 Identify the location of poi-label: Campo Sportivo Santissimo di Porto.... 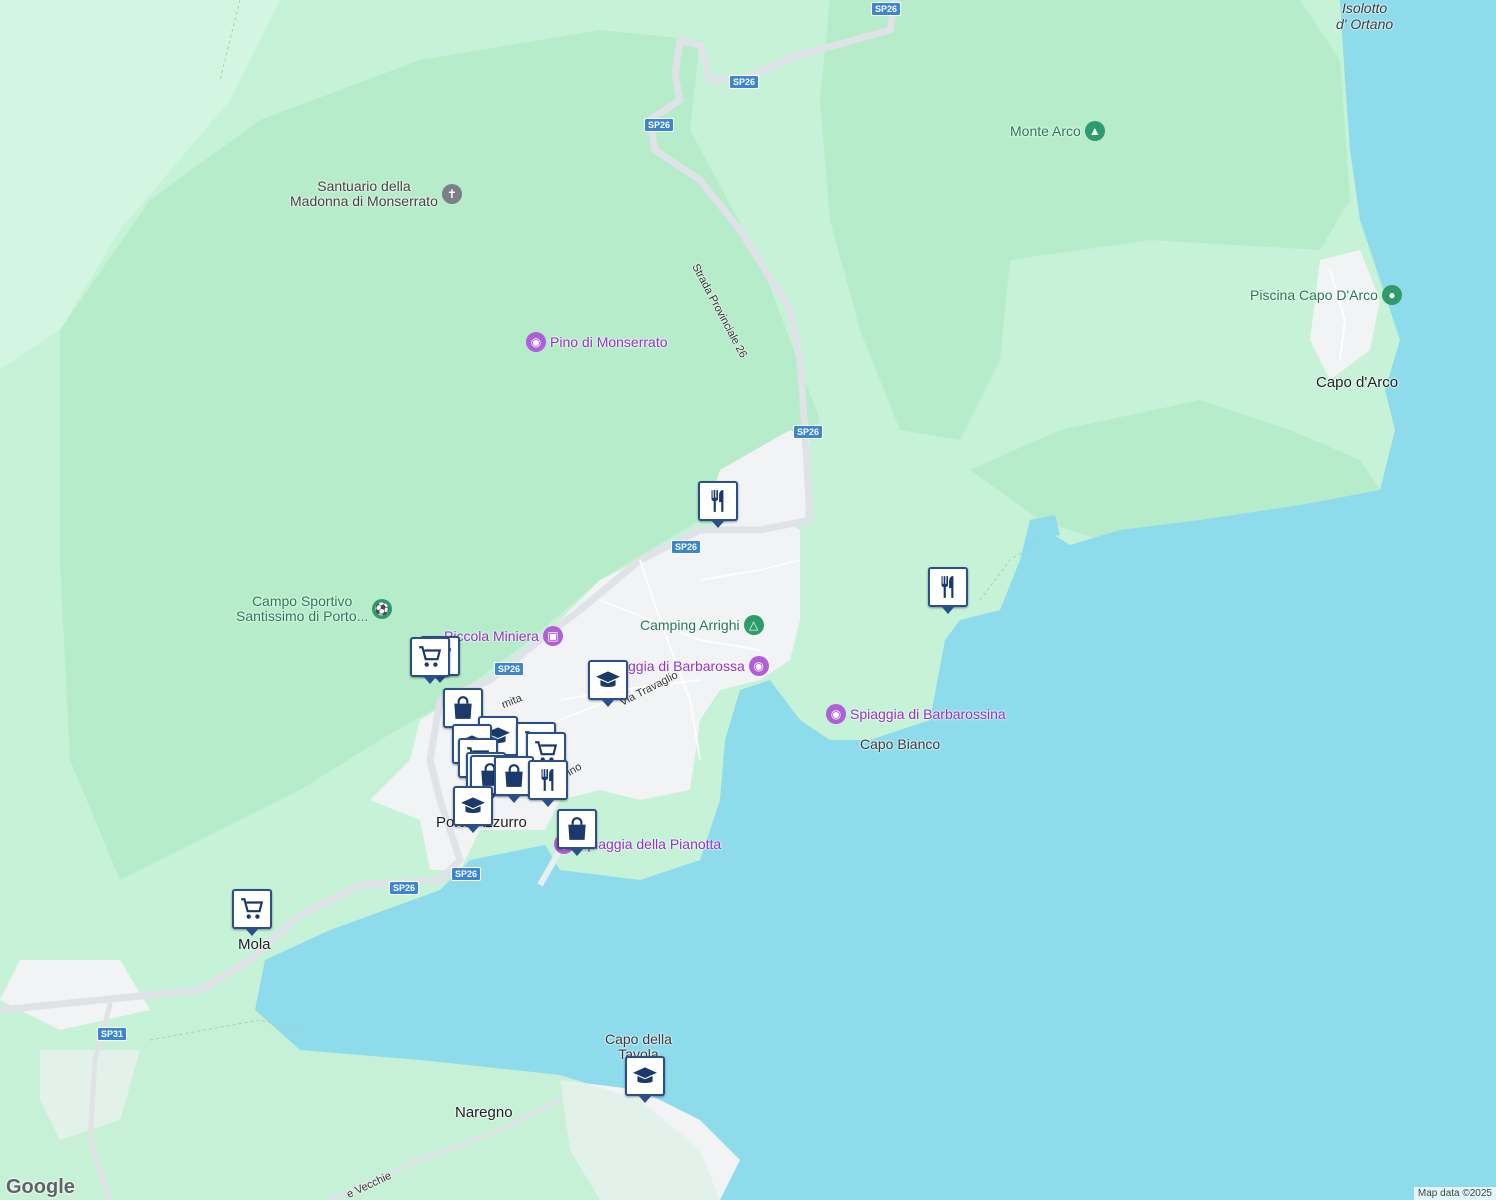
(302, 608).